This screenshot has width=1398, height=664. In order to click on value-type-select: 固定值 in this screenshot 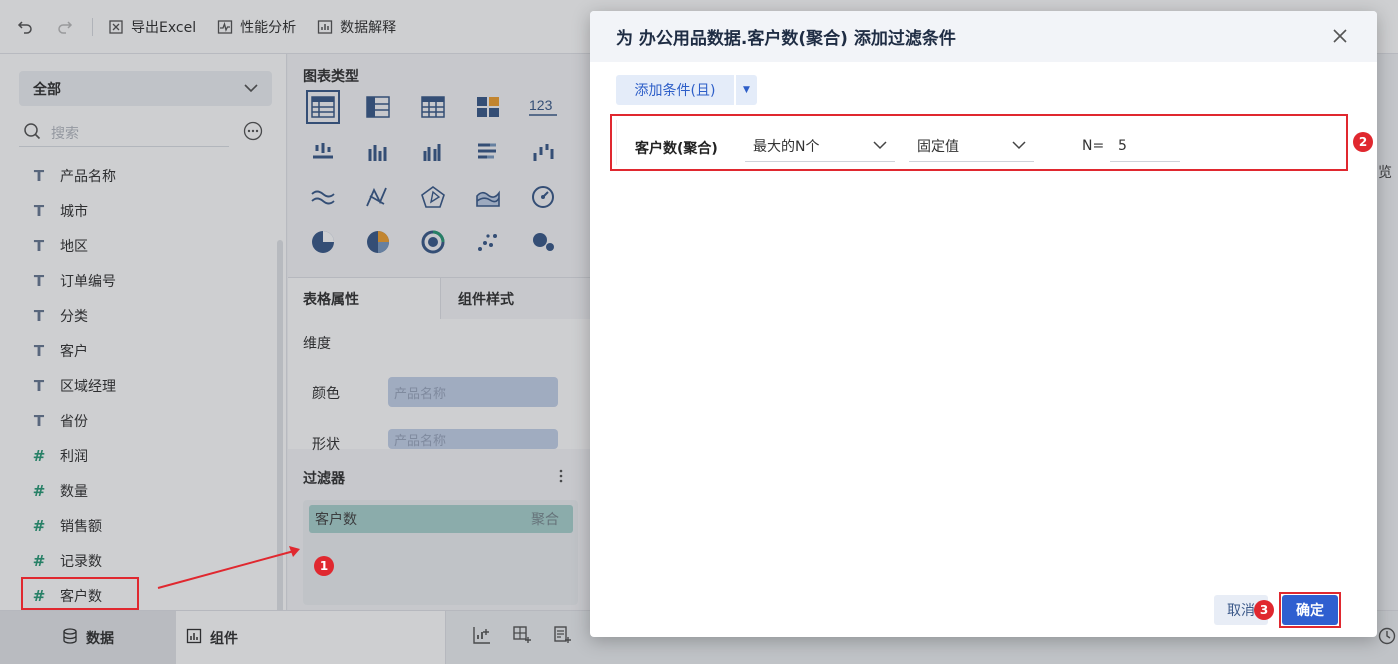, I will do `click(971, 146)`.